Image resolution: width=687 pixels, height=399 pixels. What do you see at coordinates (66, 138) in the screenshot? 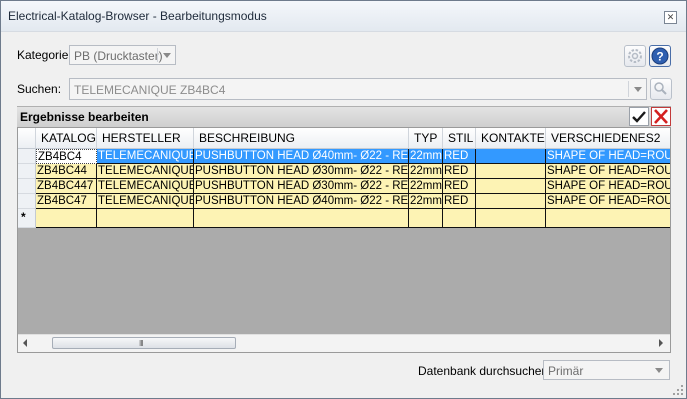
I see `column-header-katalog: KATALOG` at bounding box center [66, 138].